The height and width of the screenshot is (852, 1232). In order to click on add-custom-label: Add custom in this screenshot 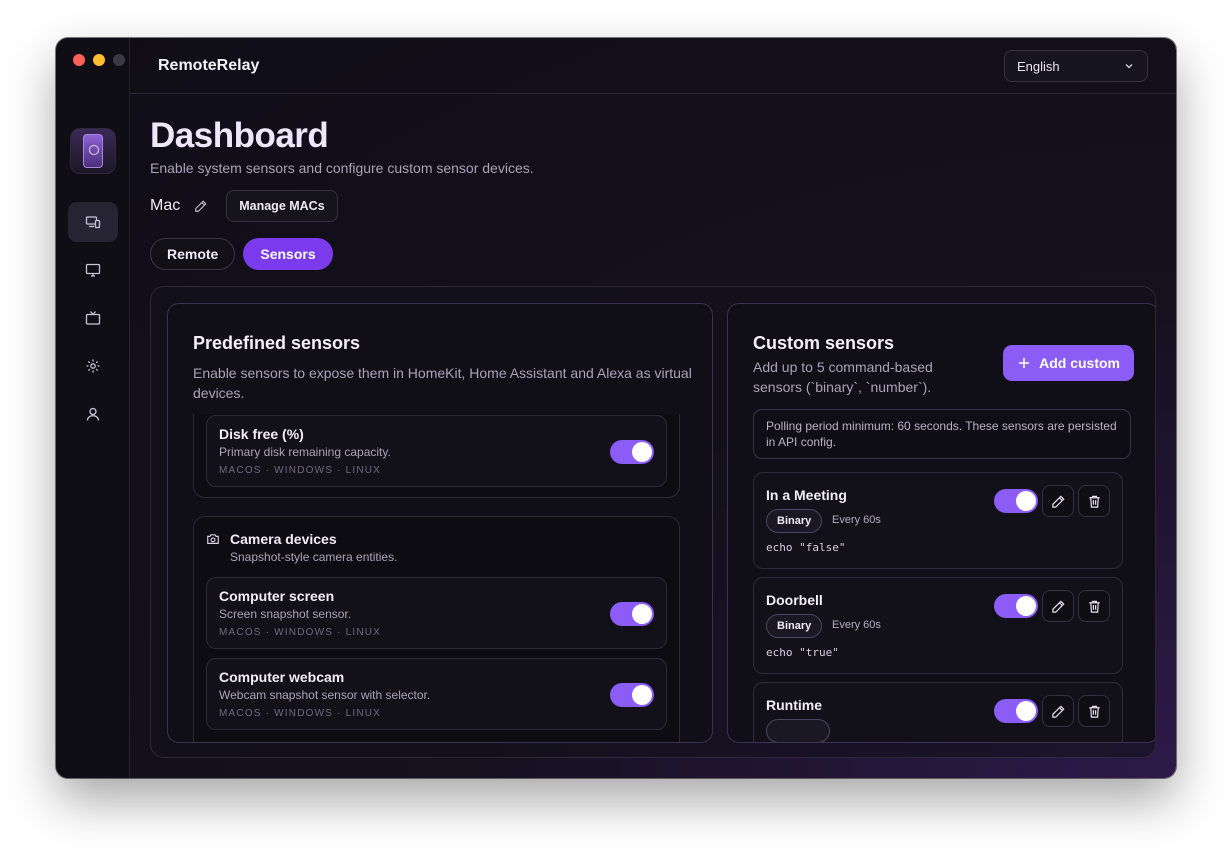, I will do `click(1079, 363)`.